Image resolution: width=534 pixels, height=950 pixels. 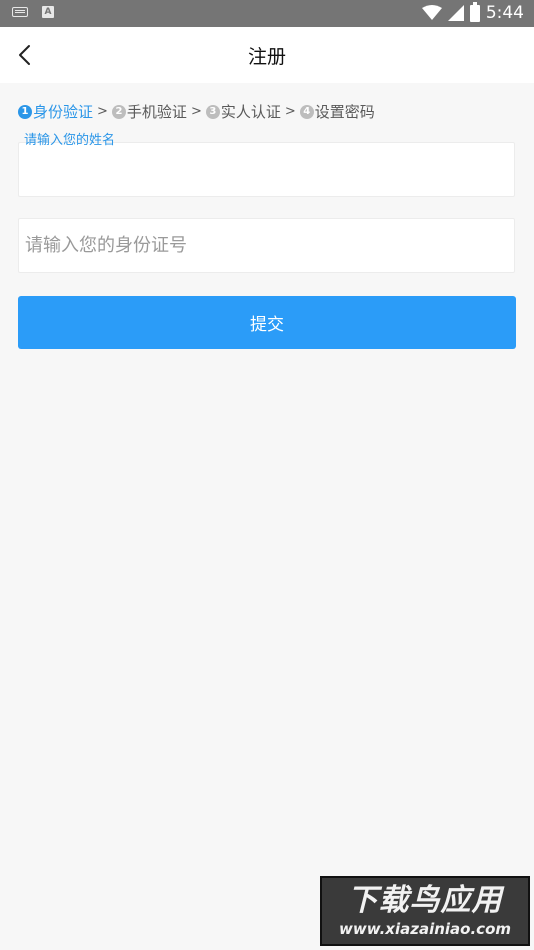 What do you see at coordinates (425, 900) in the screenshot?
I see `watermark-title: 下载鸟应用` at bounding box center [425, 900].